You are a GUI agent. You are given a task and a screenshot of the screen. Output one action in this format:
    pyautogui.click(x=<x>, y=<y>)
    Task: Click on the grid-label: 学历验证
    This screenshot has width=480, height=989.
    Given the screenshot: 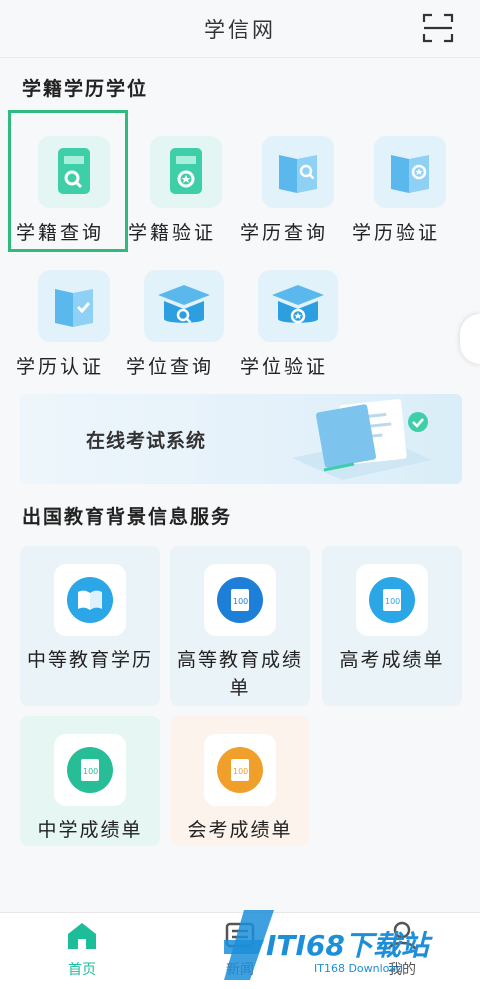 What is the action you would take?
    pyautogui.click(x=396, y=233)
    